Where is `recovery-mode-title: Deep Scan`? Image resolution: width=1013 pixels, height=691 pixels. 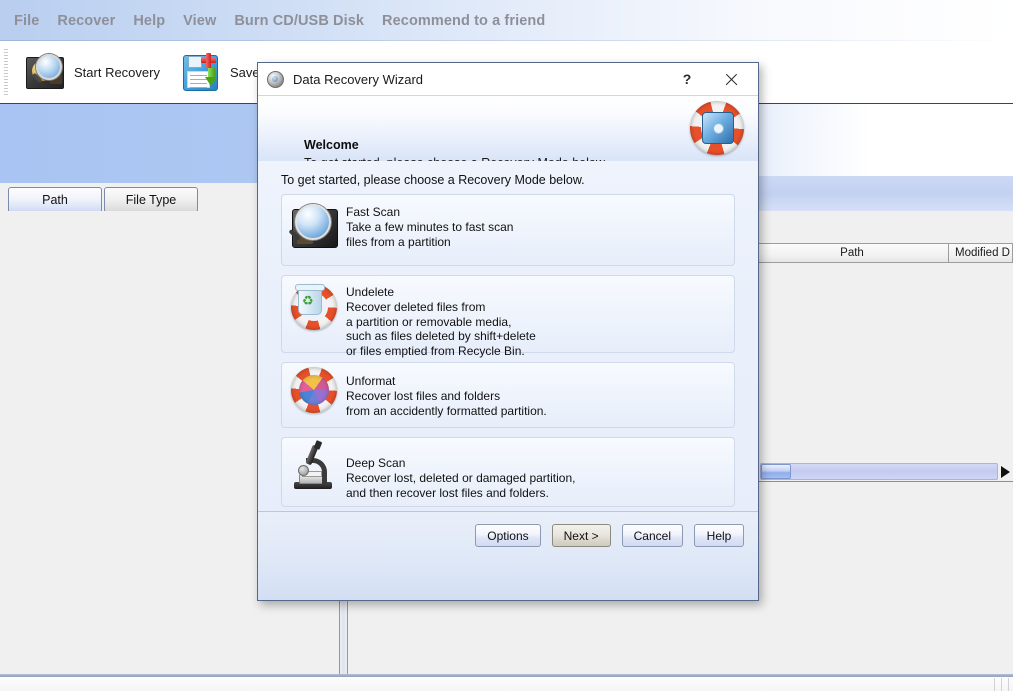 recovery-mode-title: Deep Scan is located at coordinates (376, 463).